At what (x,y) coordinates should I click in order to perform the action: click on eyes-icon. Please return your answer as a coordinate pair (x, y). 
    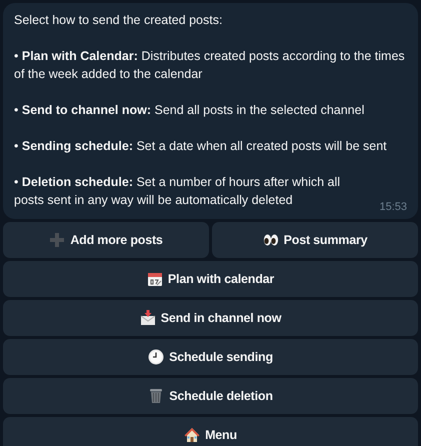
    Looking at the image, I should click on (270, 240).